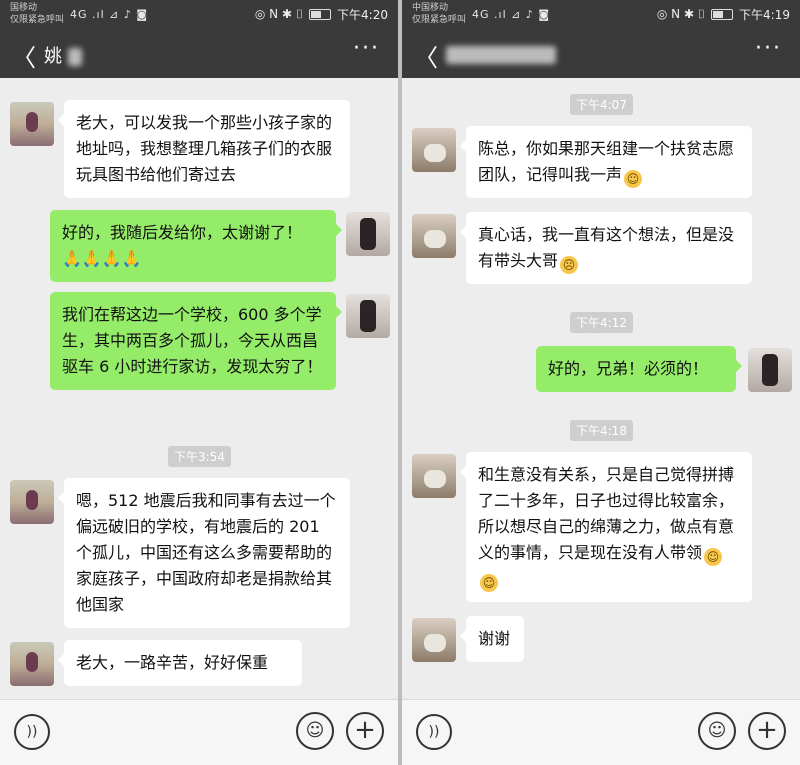 The width and height of the screenshot is (800, 765). Describe the element at coordinates (24, 8) in the screenshot. I see `carrier-name: 国移动` at that location.